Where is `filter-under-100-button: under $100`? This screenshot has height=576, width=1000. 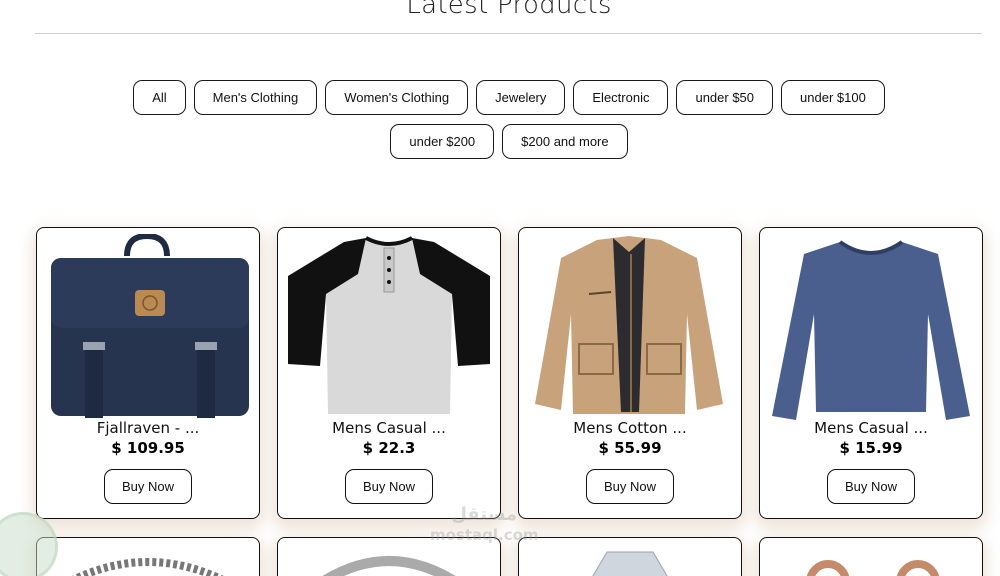
filter-under-100-button: under $100 is located at coordinates (833, 97).